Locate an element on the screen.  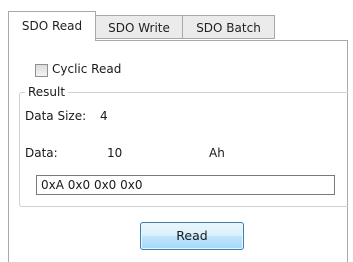
result-group-title: Result is located at coordinates (47, 92).